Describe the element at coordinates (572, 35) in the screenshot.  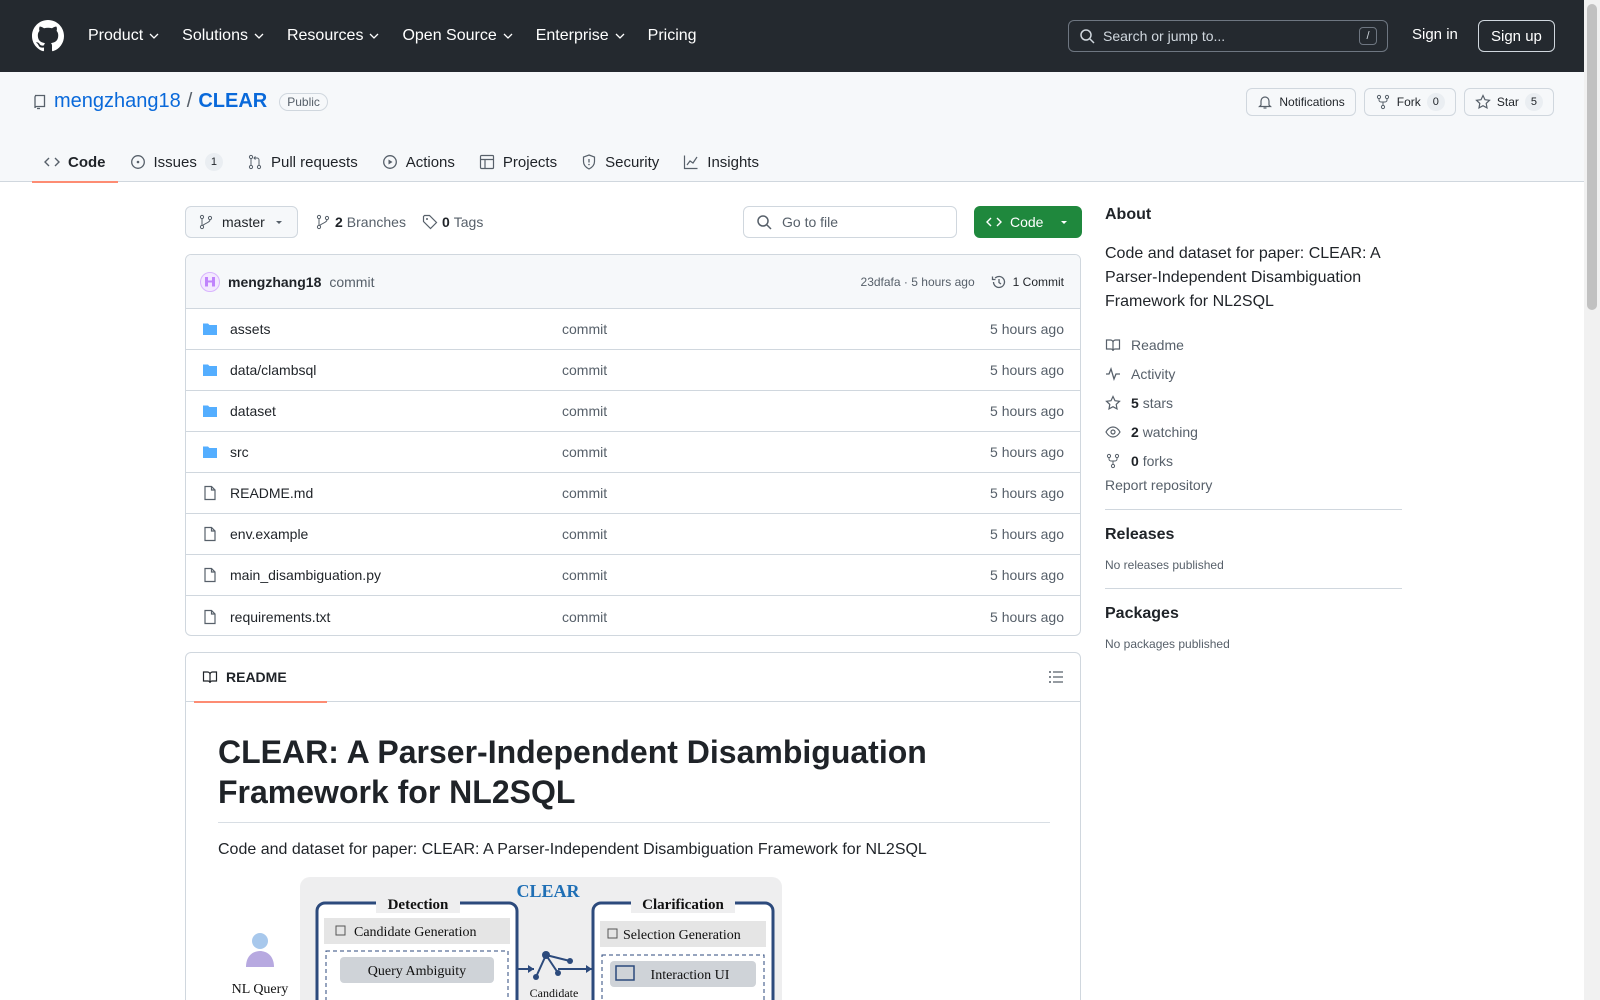
I see `nav-label: Enterprise` at that location.